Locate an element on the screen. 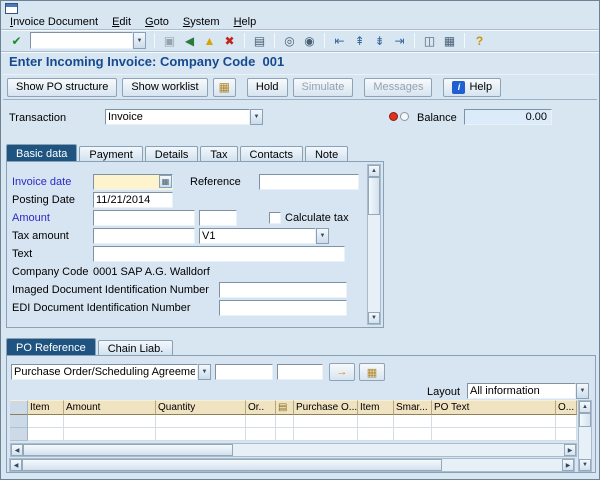 This screenshot has height=480, width=600. menu-system: System is located at coordinates (201, 22).